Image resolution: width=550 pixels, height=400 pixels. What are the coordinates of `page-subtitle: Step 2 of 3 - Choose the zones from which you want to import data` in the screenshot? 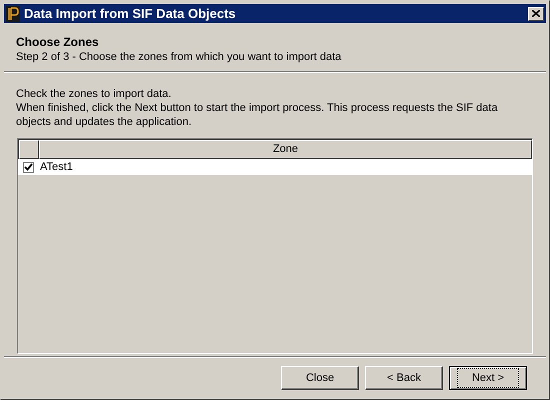 It's located at (179, 57).